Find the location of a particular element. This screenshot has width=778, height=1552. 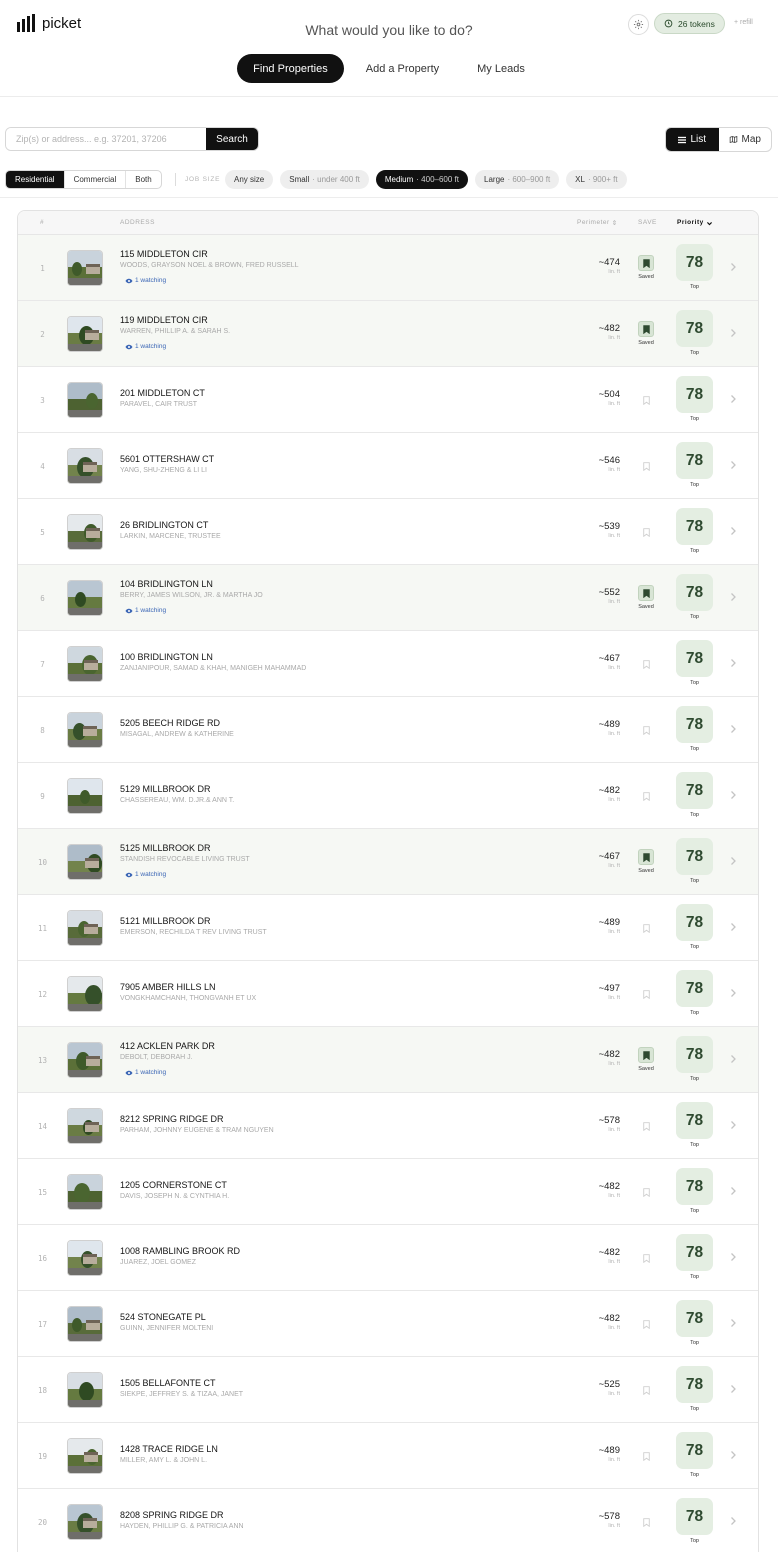

map-view-button: Map is located at coordinates (745, 139).